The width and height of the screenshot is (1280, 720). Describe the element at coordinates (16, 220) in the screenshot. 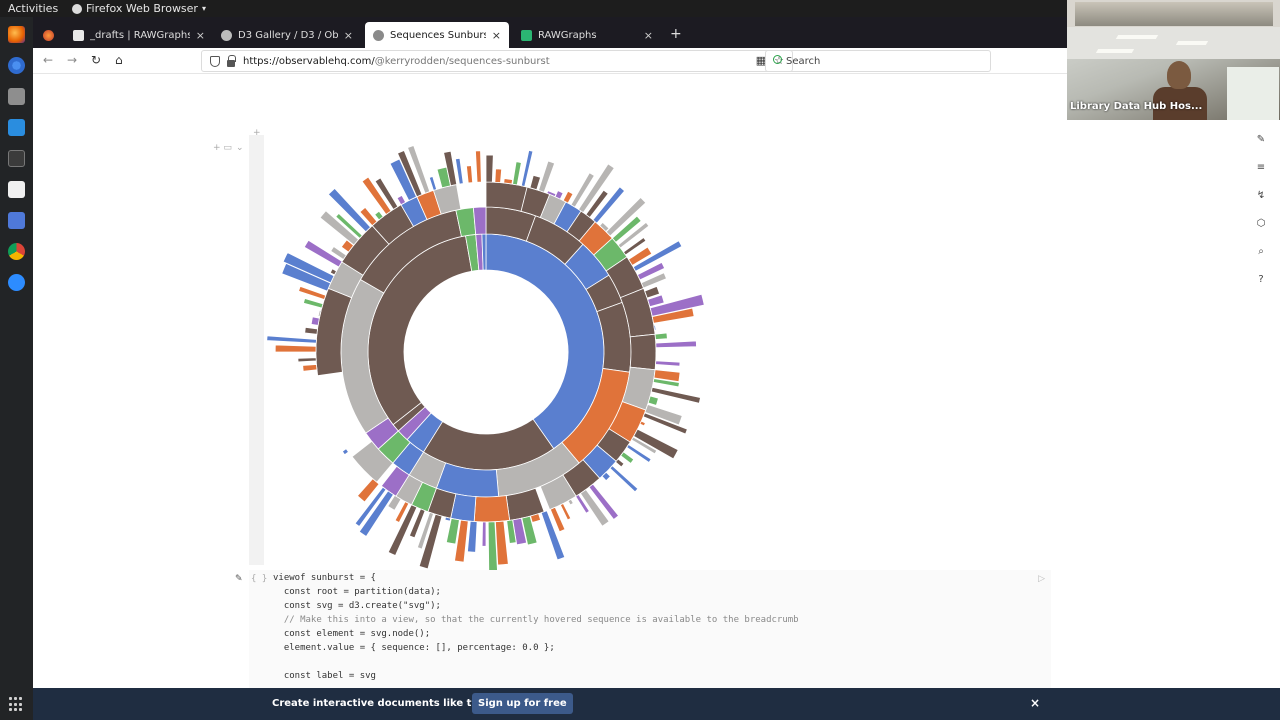

I see `screenshot-icon` at that location.